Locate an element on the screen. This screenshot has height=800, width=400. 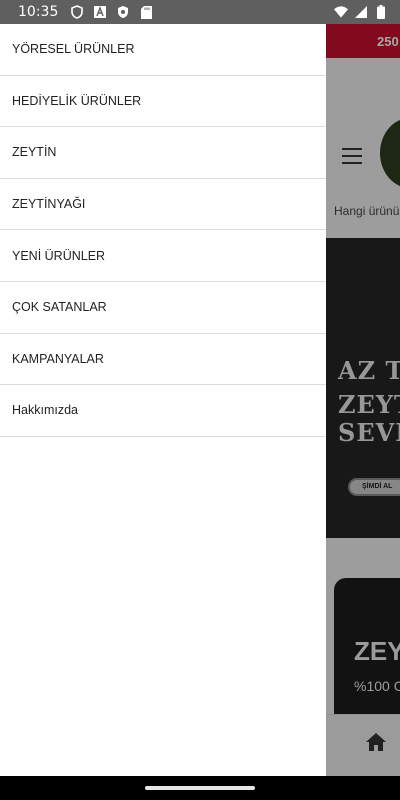
gesture-nav-bar is located at coordinates (200, 788).